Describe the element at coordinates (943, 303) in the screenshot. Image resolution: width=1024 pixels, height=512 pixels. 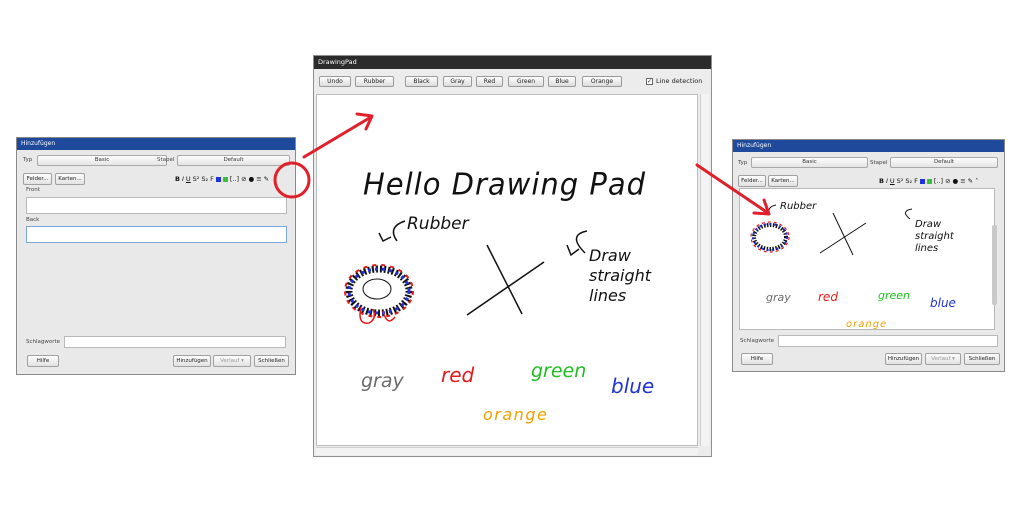
I see `field-blue-word: blue` at that location.